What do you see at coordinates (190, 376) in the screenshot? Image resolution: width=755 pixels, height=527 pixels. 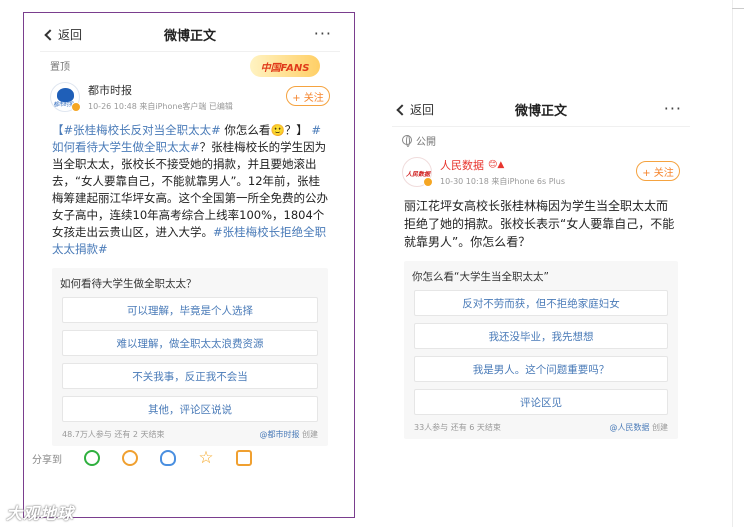 I see `poll-option: 不关我事，反正我不会当` at bounding box center [190, 376].